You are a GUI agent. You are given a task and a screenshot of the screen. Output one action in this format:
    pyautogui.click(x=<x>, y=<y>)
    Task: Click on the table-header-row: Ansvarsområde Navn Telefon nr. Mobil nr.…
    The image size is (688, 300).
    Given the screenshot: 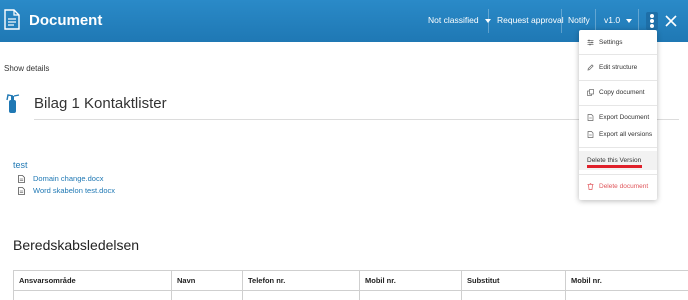 What is the action you would take?
    pyautogui.click(x=350, y=280)
    